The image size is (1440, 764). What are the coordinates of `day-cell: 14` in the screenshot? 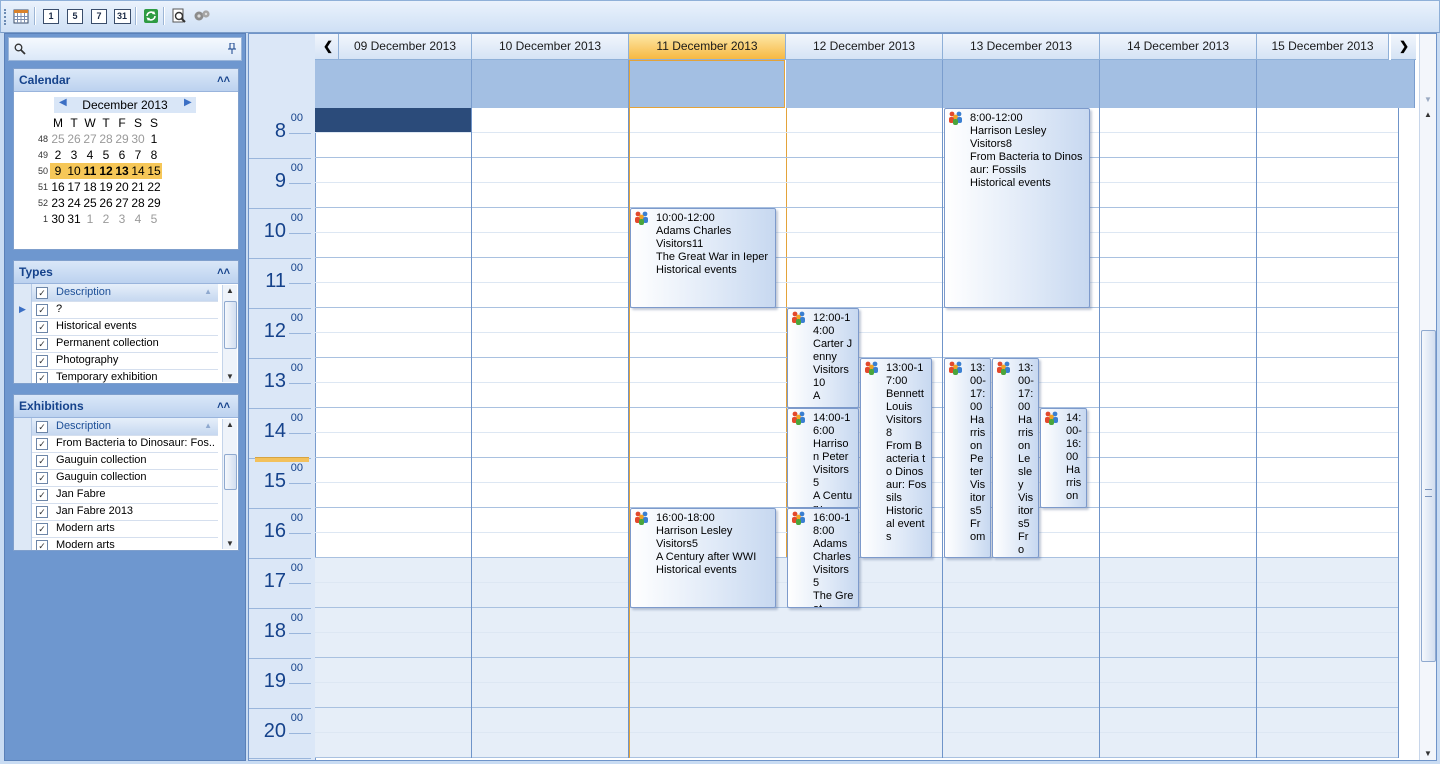 It's located at (138, 171).